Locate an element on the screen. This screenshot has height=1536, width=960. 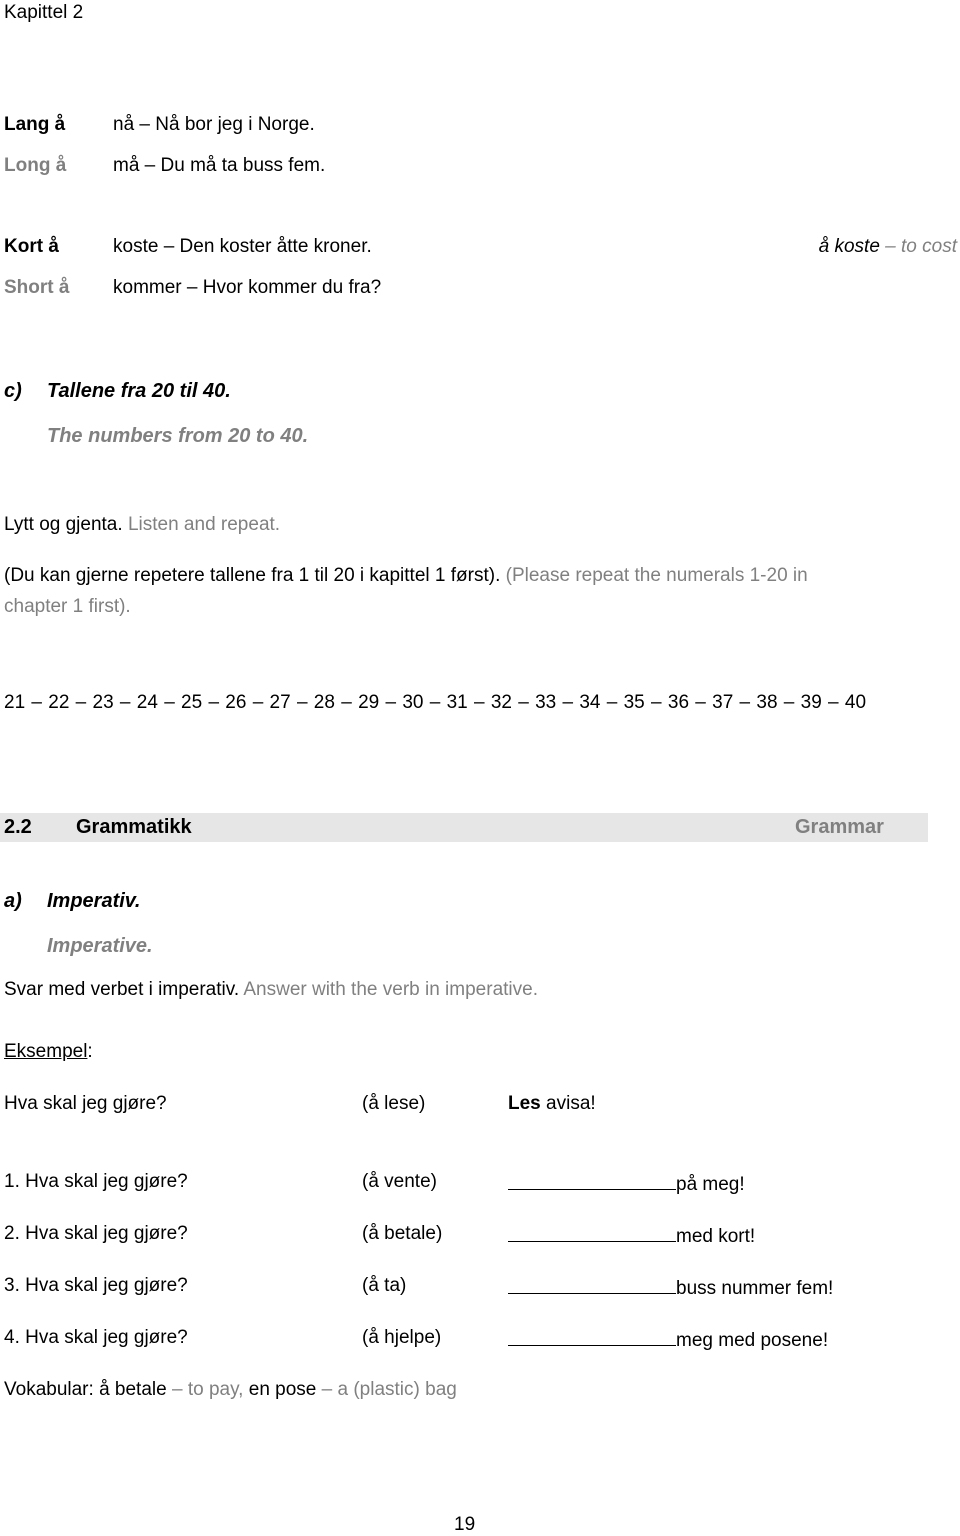
vocab-term: en pose is located at coordinates (280, 1389).